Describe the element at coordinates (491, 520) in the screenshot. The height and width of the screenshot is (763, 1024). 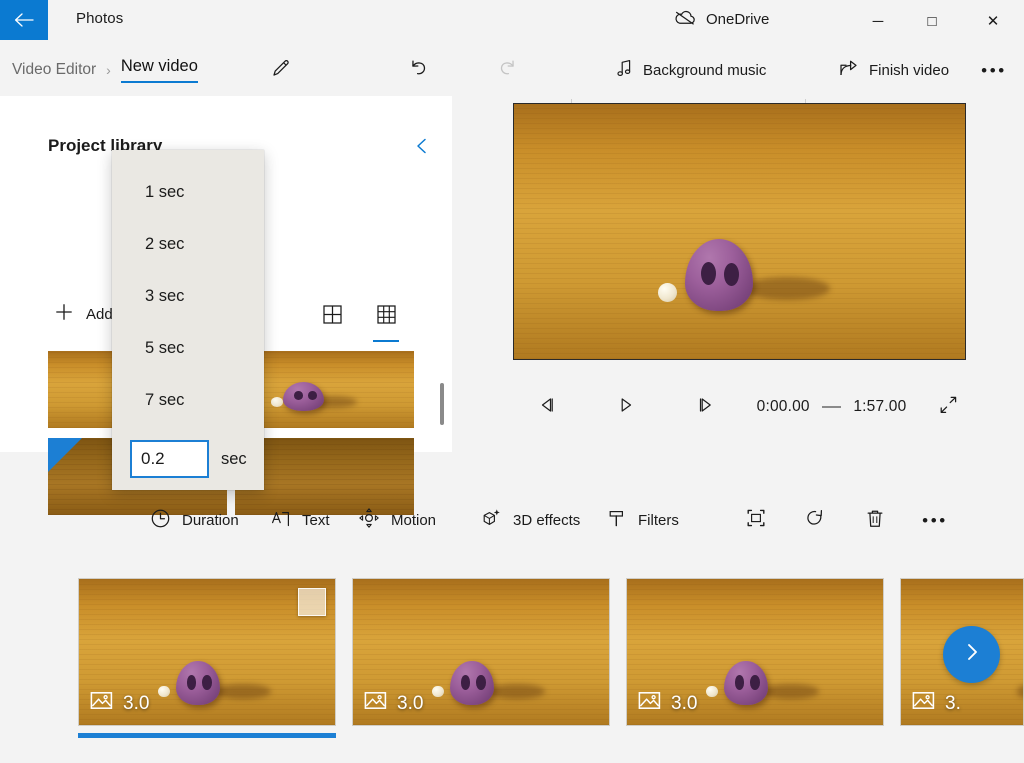
I see `3d-effects-icon` at that location.